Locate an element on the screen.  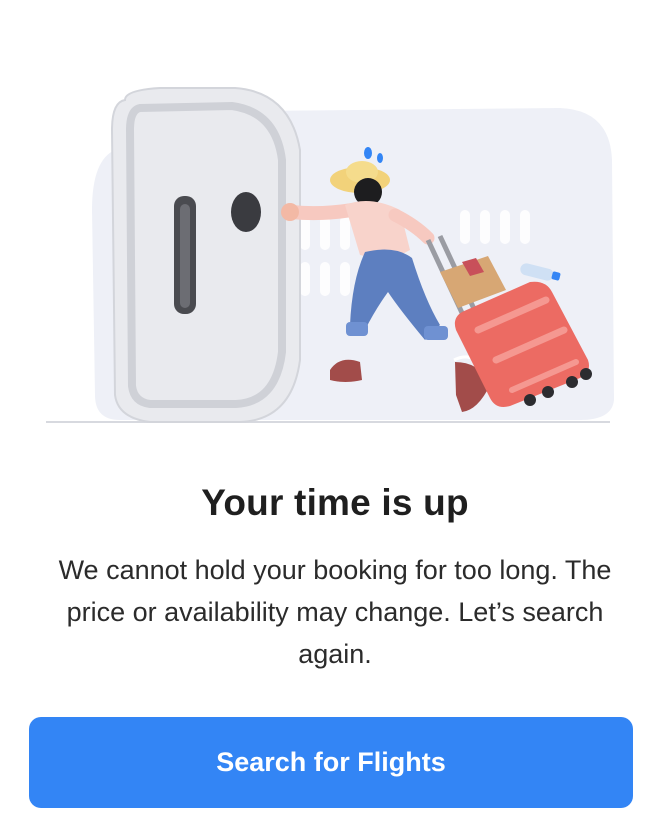
dialog-title: Your time is up is located at coordinates (335, 502).